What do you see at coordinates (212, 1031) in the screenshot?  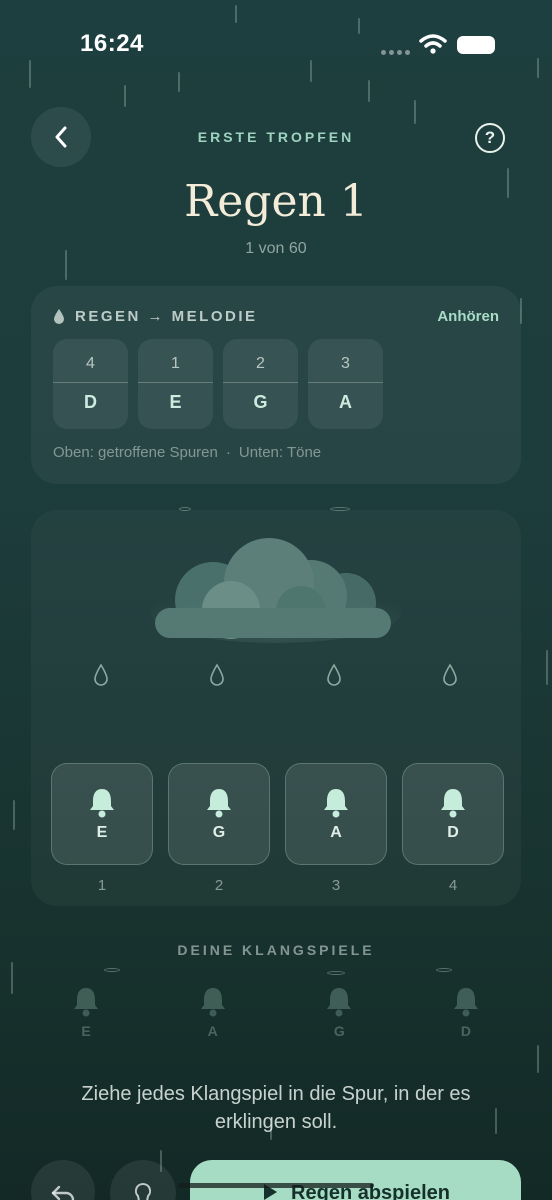 I see `inventory-chime-note: A` at bounding box center [212, 1031].